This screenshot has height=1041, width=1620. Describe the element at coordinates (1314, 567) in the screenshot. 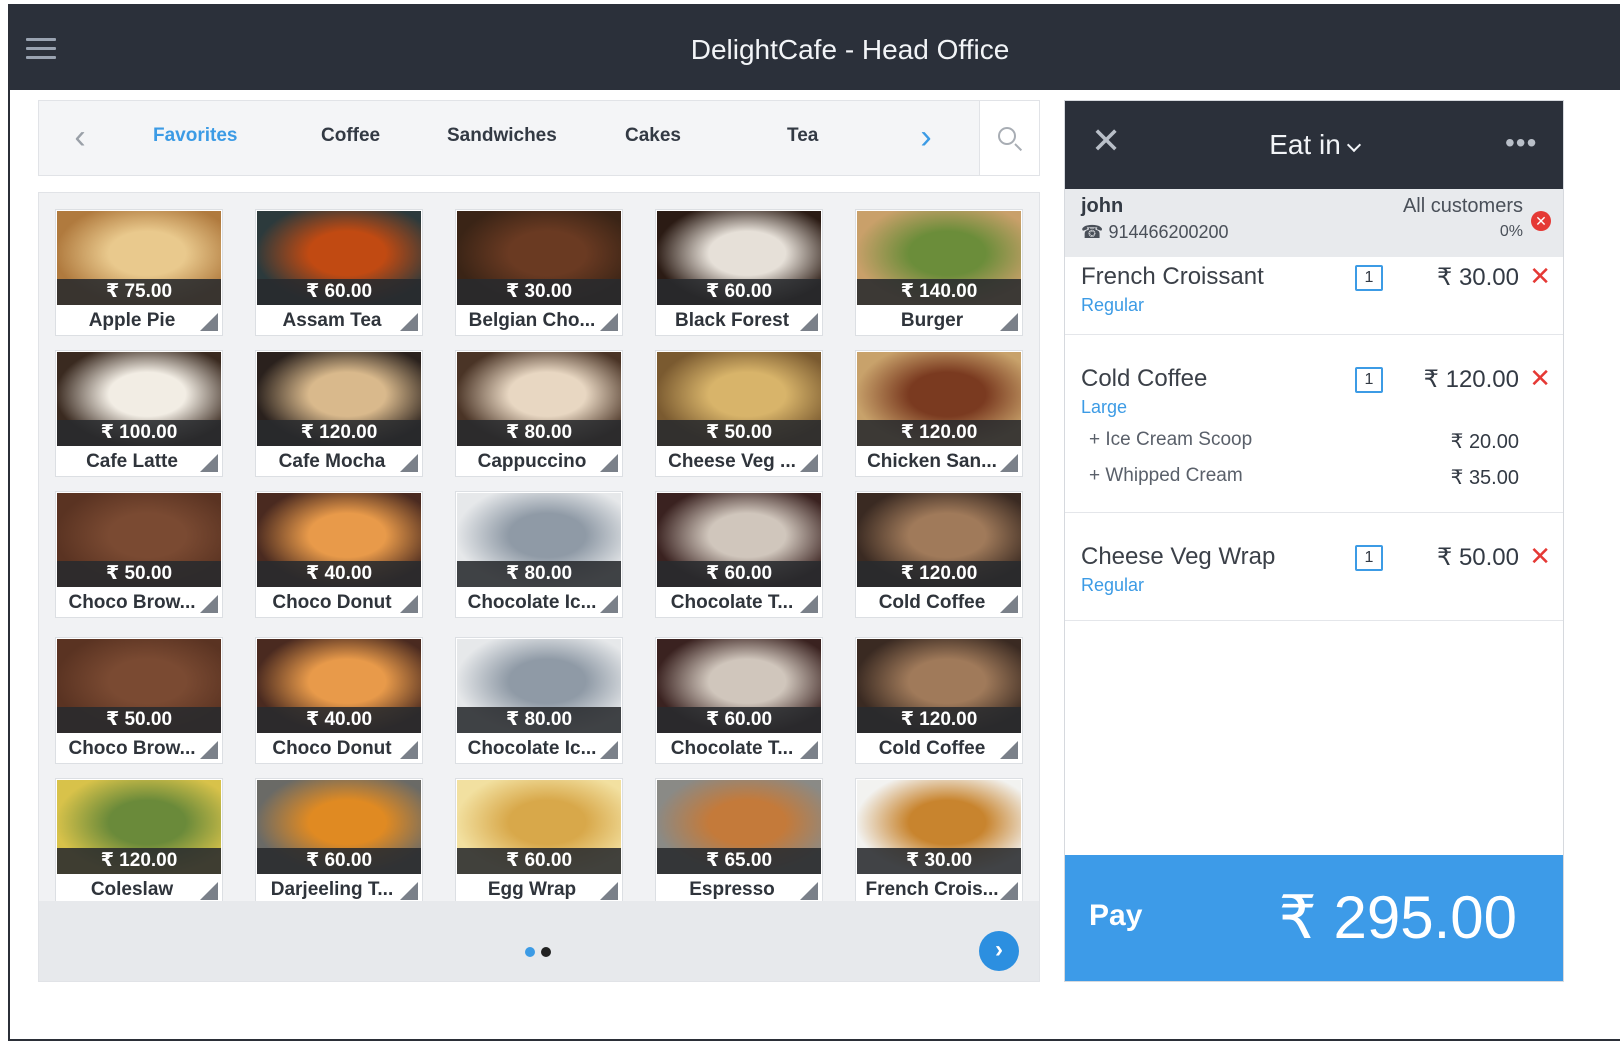

I see `order-line: Cheese Veg Wrap Regular 1 ₹ 50.00 ✕` at that location.